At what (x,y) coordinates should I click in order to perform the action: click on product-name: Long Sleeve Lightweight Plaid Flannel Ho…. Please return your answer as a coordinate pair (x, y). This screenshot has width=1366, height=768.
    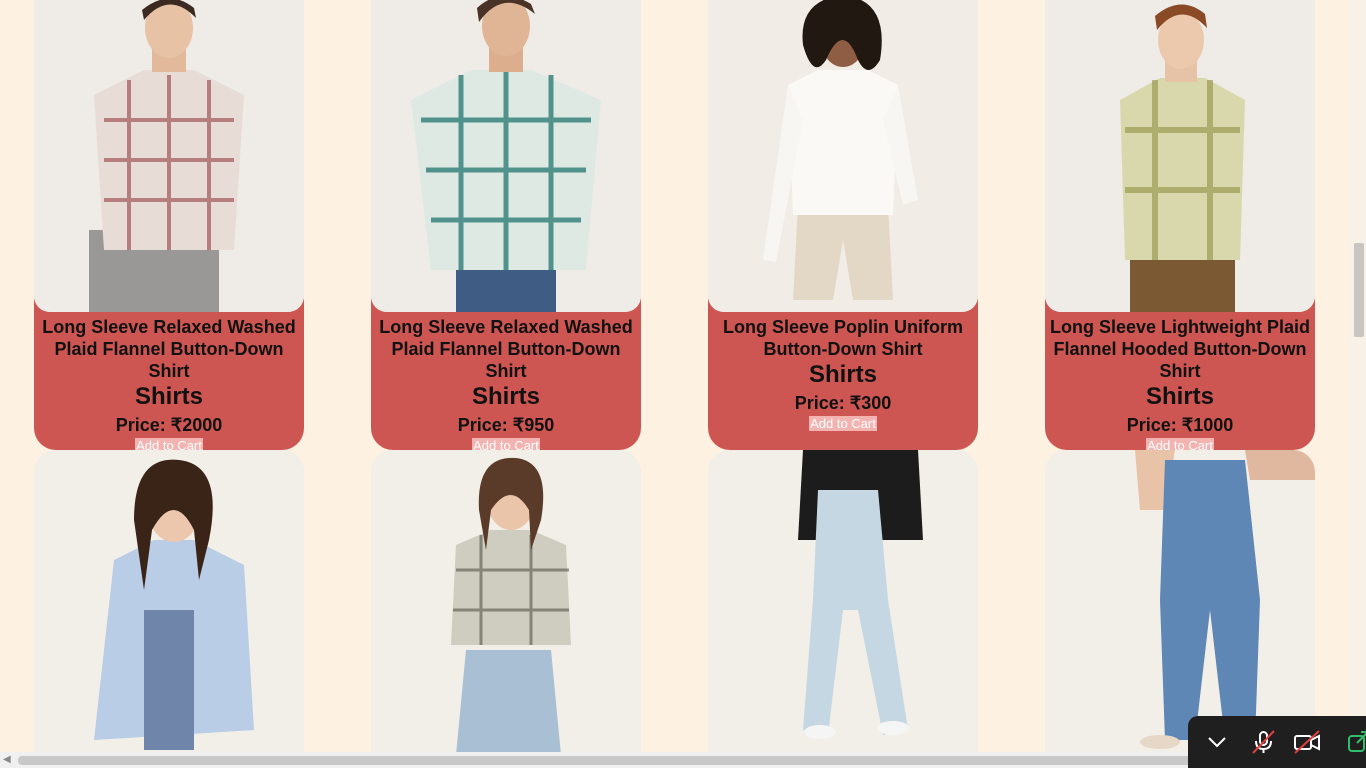
    Looking at the image, I should click on (1180, 349).